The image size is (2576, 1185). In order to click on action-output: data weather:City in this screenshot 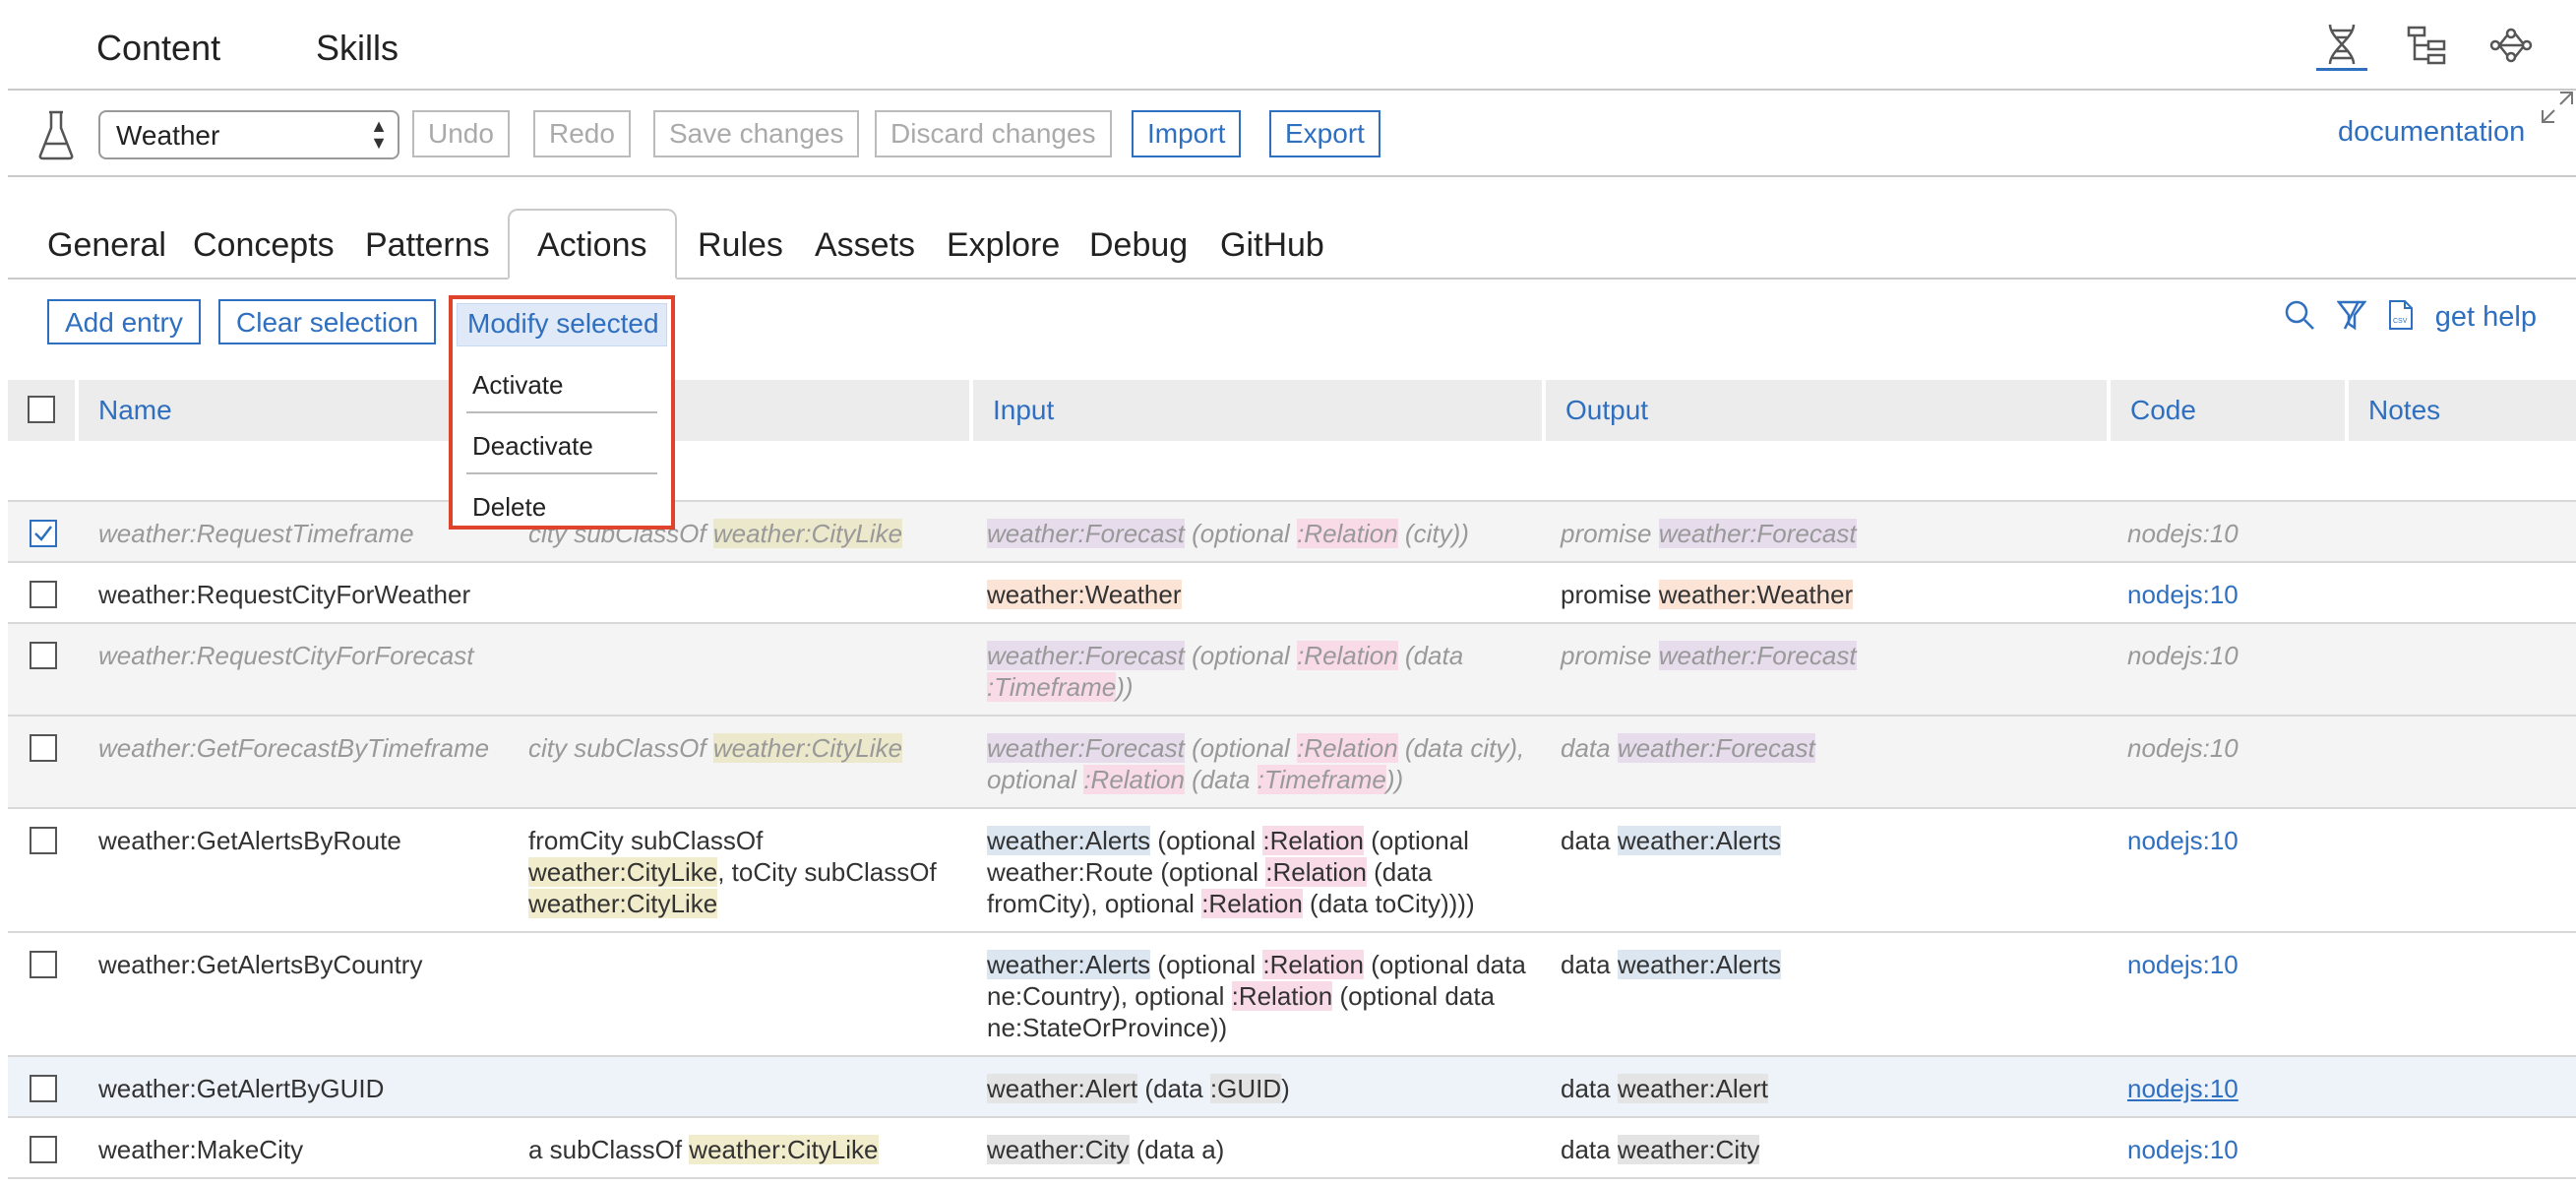, I will do `click(1660, 1149)`.